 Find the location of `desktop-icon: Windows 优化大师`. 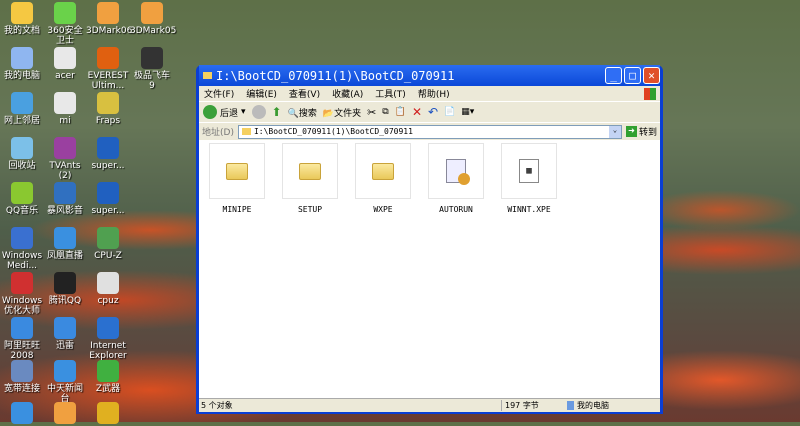

desktop-icon: Windows 优化大师 is located at coordinates (22, 293).